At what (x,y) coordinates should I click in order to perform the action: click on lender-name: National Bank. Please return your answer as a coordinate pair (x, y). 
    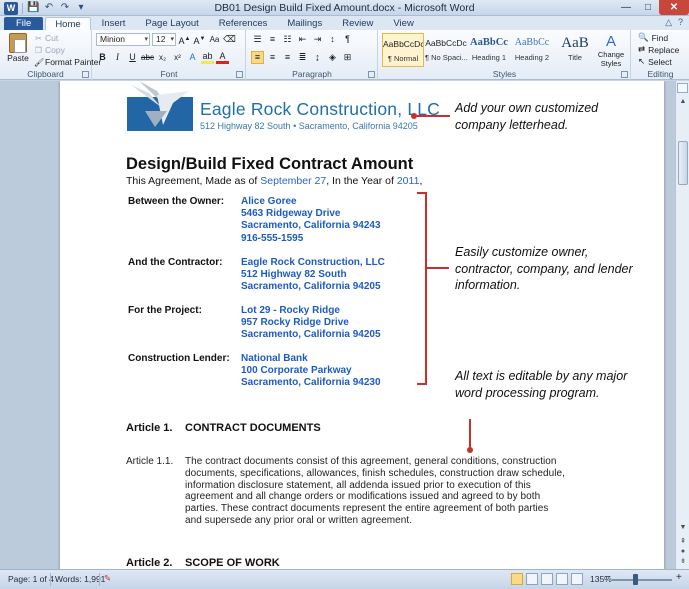
    Looking at the image, I should click on (311, 359).